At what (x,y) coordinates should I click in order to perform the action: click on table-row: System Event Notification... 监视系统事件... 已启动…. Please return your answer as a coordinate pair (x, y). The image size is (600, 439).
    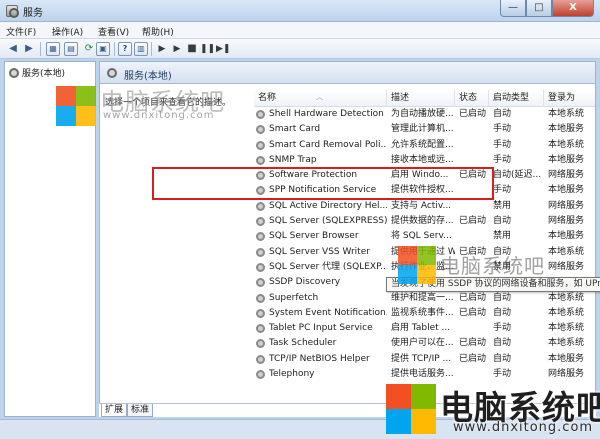
    Looking at the image, I should click on (424, 313).